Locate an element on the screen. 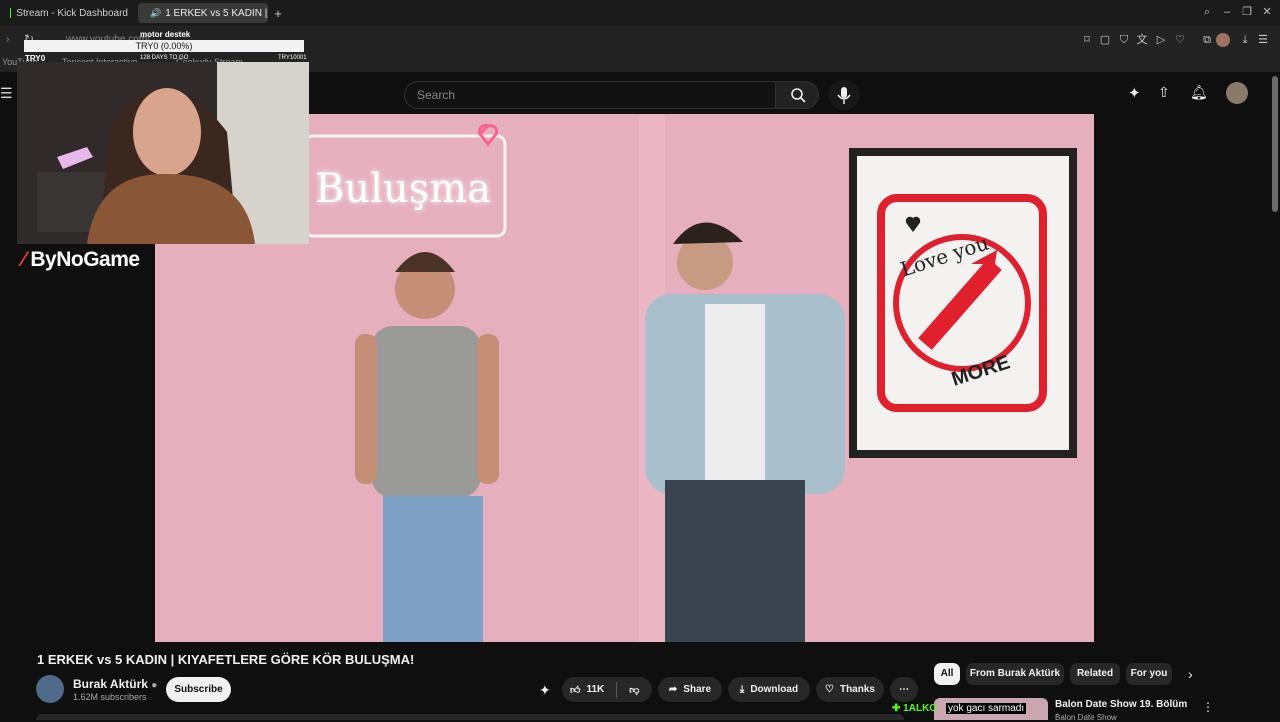  download-arrow-icon: ⤓ is located at coordinates (742, 689).